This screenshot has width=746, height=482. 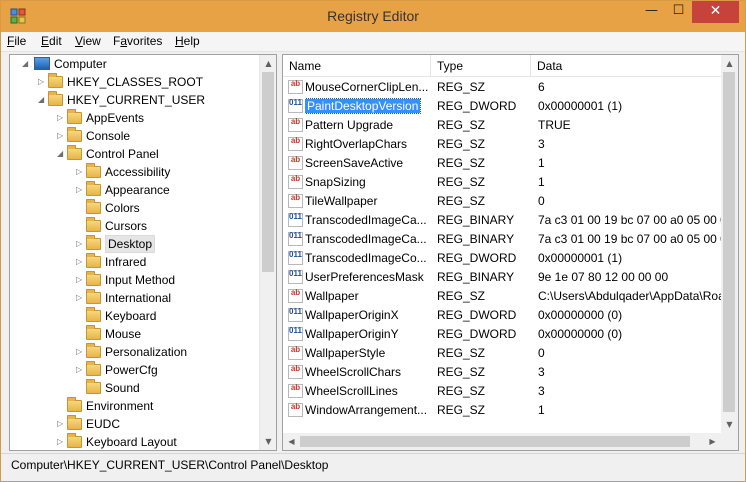 What do you see at coordinates (135, 64) in the screenshot?
I see `tree-node-computer: ◢ Computer` at bounding box center [135, 64].